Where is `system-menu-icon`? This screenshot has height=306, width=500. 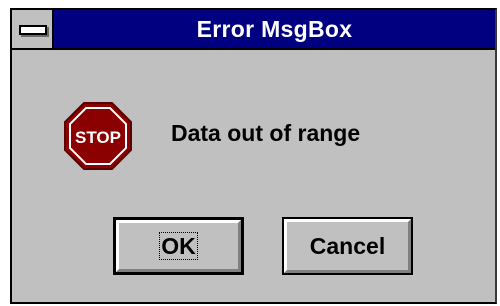 system-menu-icon is located at coordinates (33, 30).